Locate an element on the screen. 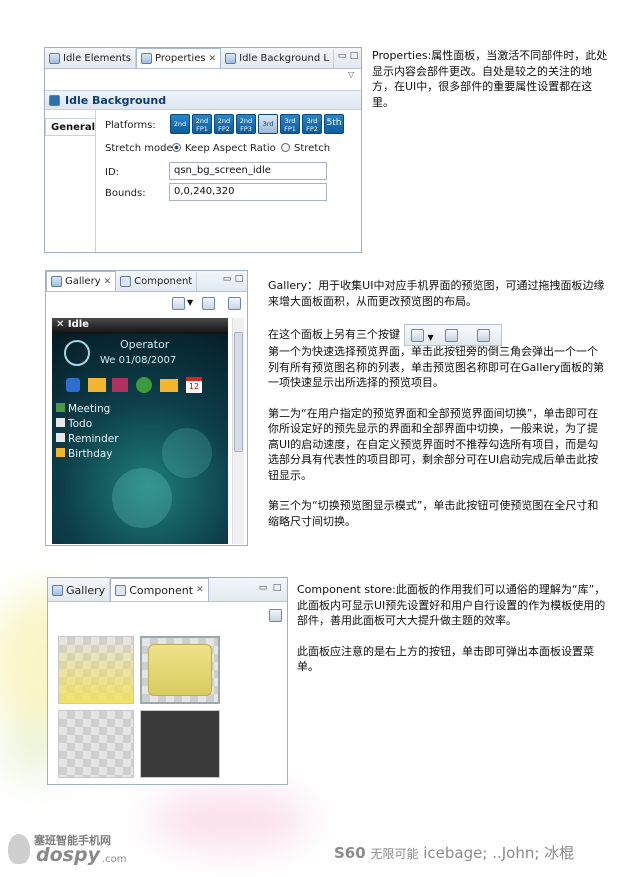 This screenshot has height=877, width=620. tab-label: Properties is located at coordinates (180, 58).